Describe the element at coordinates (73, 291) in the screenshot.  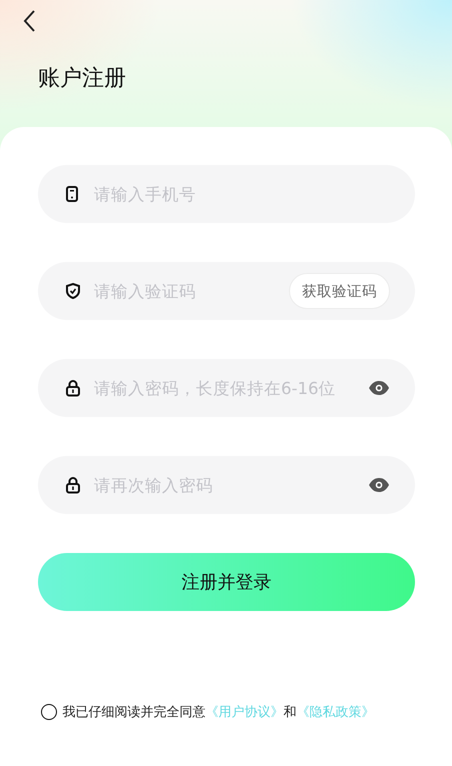
I see `shield-check-icon` at that location.